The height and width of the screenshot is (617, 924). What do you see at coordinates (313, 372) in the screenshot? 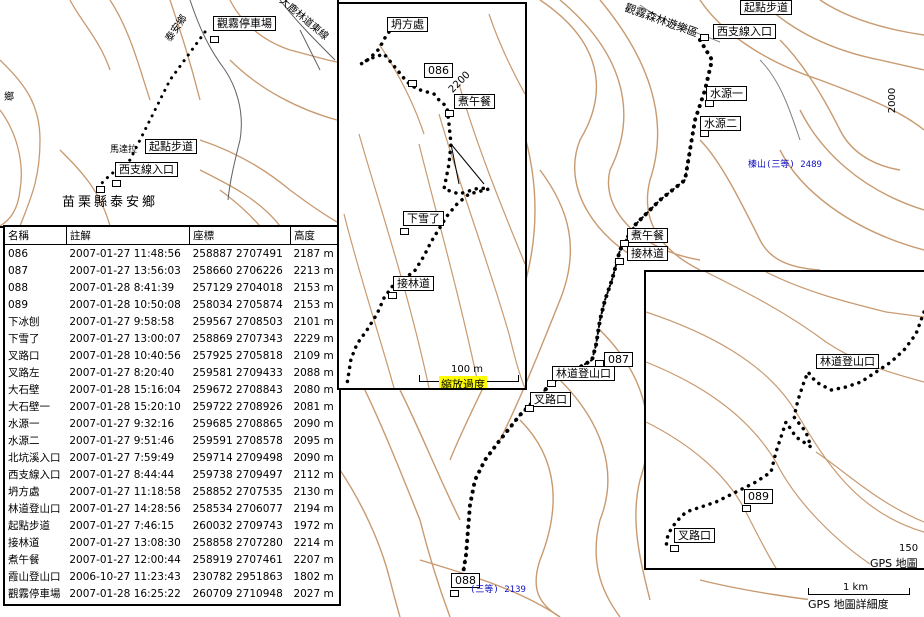
I see `table-cell: 2088 m` at bounding box center [313, 372].